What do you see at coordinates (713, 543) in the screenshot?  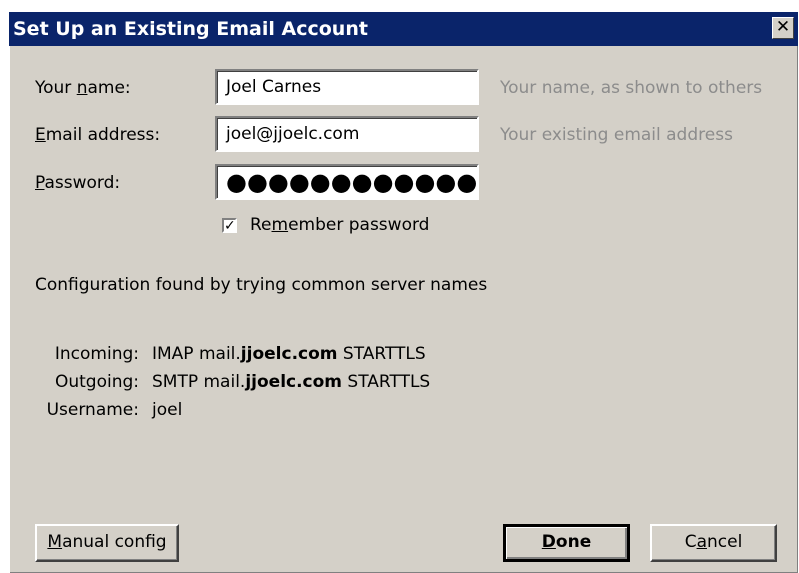 I see `cancel-button: Cancel` at bounding box center [713, 543].